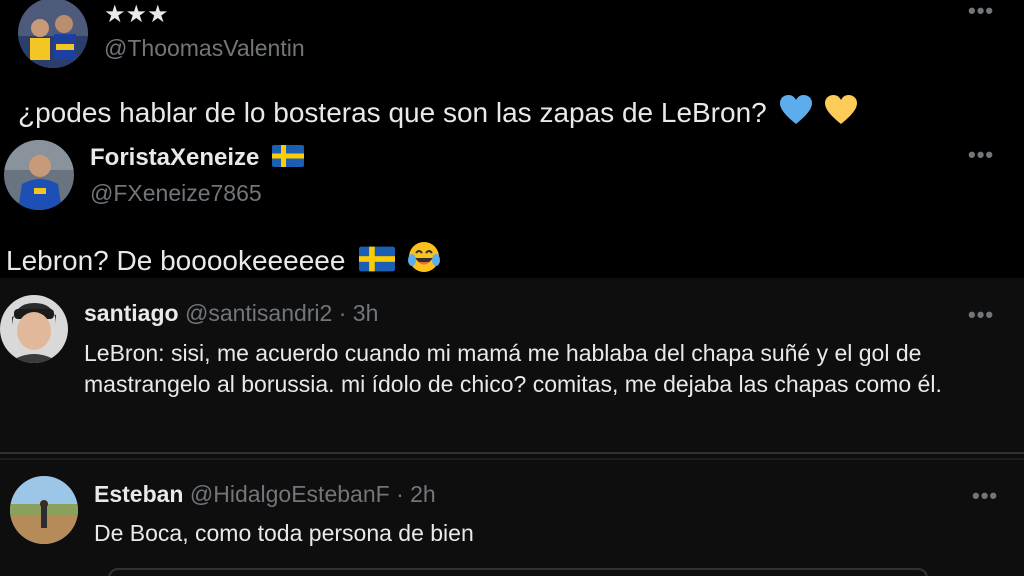 The height and width of the screenshot is (576, 1024). What do you see at coordinates (423, 257) in the screenshot?
I see `tears-of-joy-icon` at bounding box center [423, 257].